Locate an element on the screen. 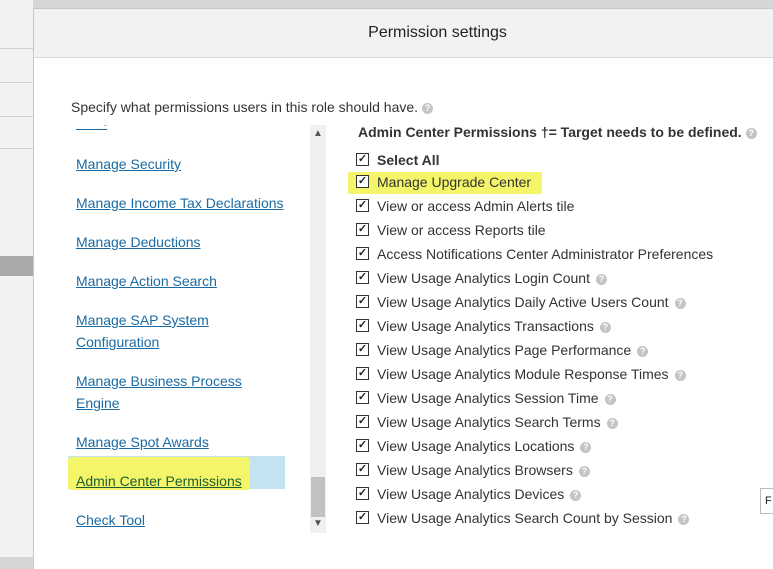 The height and width of the screenshot is (569, 773). category-manage-action-search: Manage Action Search is located at coordinates (146, 281).